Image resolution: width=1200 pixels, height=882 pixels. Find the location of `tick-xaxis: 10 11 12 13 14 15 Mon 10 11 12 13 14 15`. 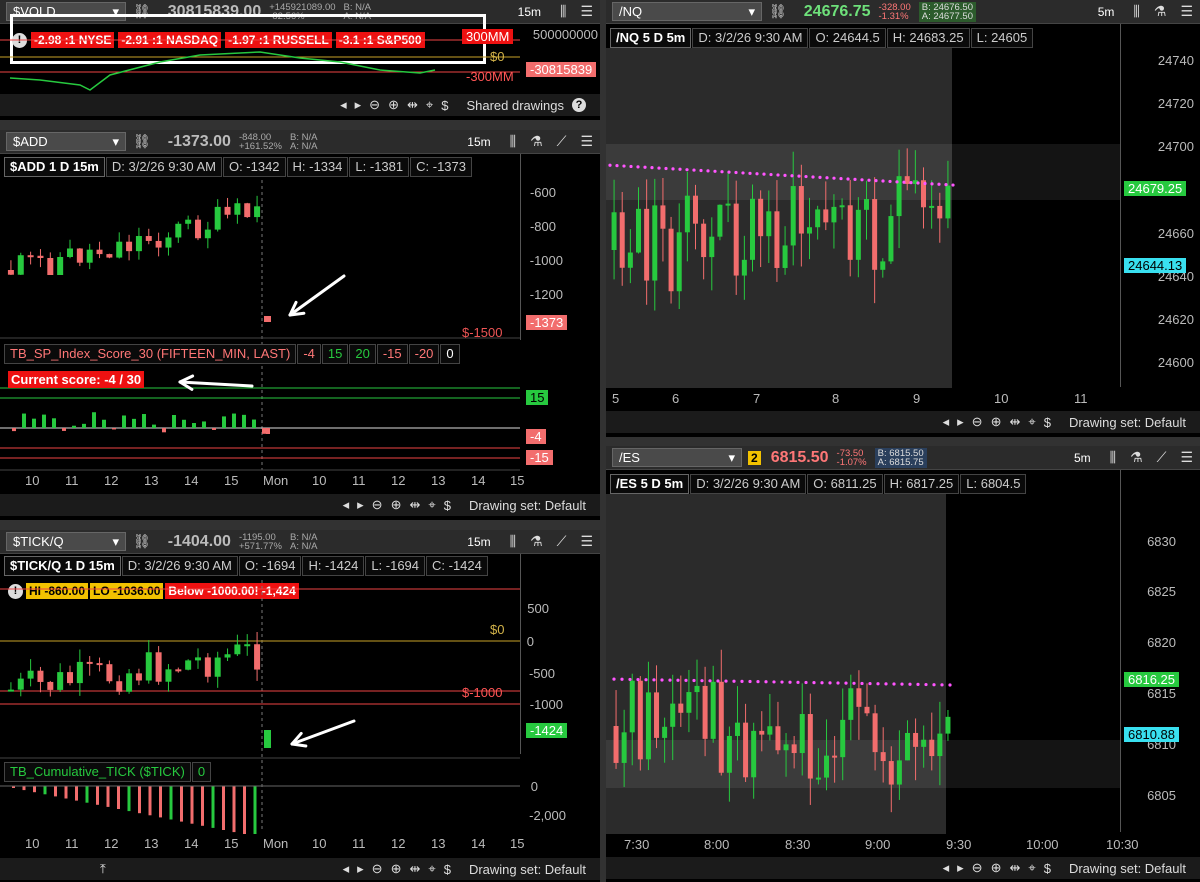

tick-xaxis: 10 11 12 13 14 15 Mon 10 11 12 13 14 15 is located at coordinates (275, 843).